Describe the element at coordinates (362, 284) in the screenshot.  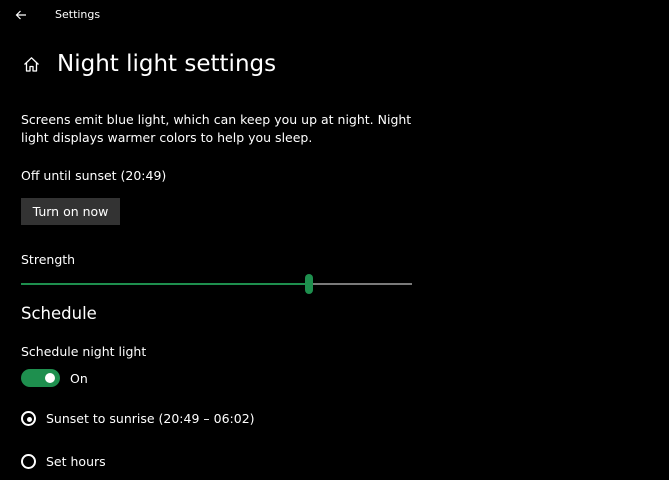
I see `slider-track-empty` at that location.